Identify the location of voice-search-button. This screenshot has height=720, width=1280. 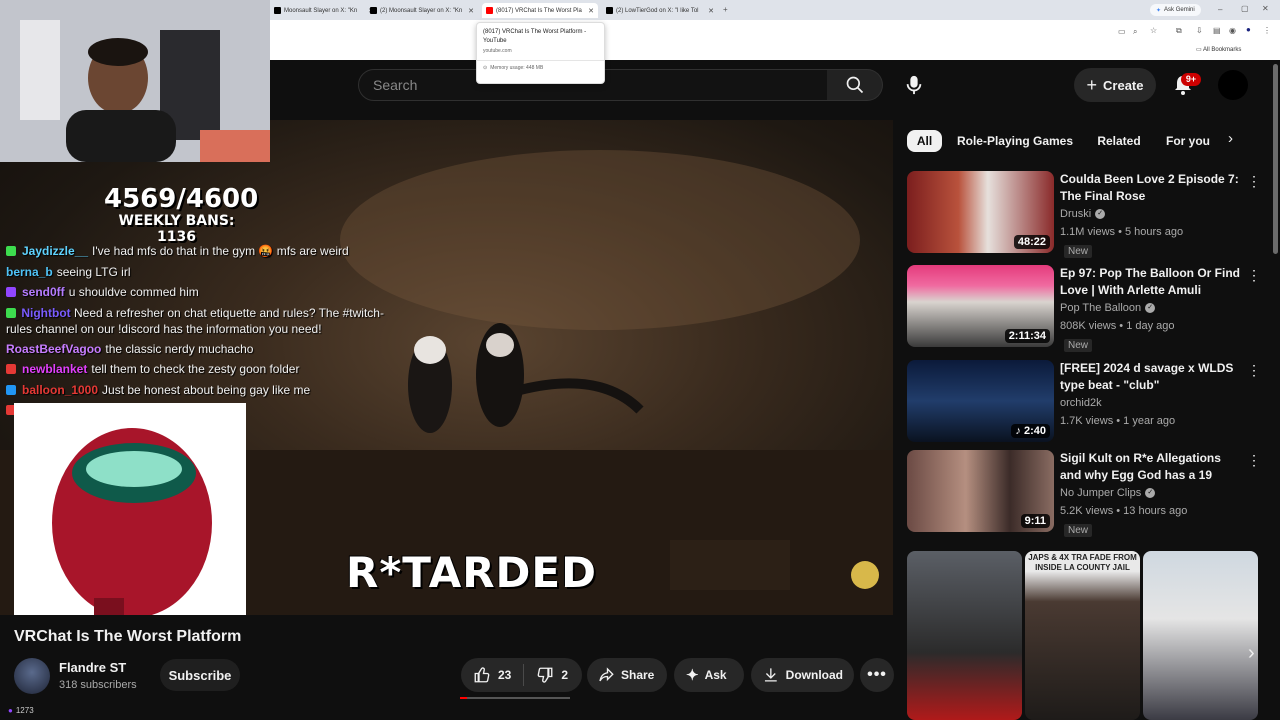
(914, 85).